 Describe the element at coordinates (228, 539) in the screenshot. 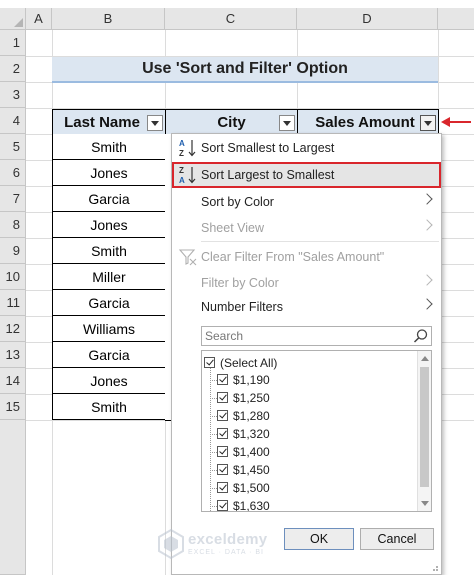

I see `watermark-name: exceldemy` at that location.